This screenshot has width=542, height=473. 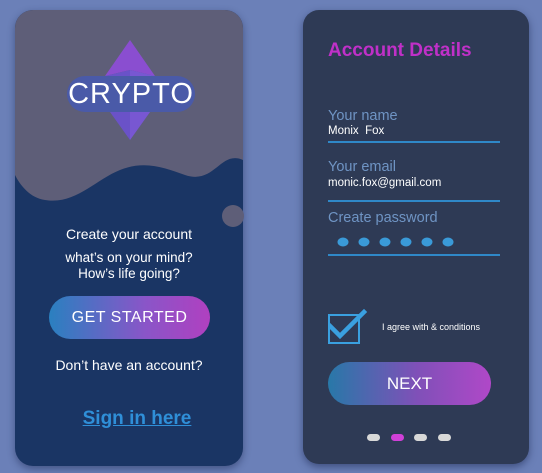 I want to click on terms-checkbox, so click(x=348, y=326).